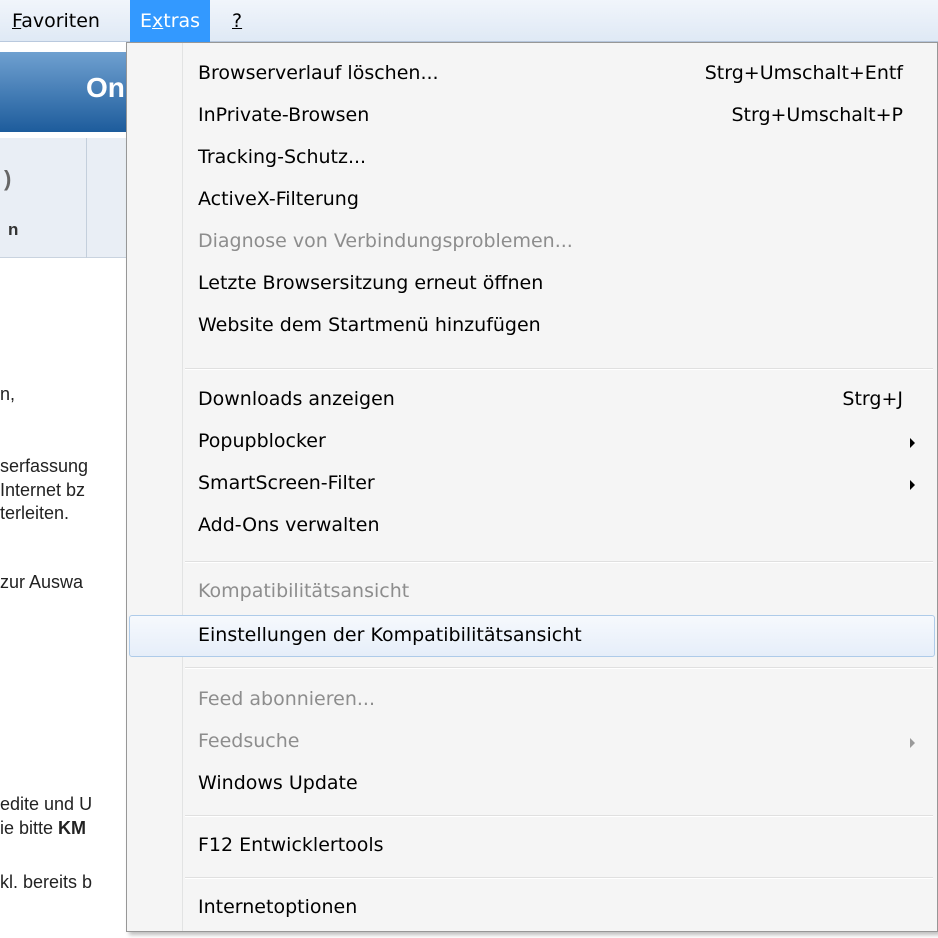 The image size is (938, 938). I want to click on page-text: edite und U, so click(46, 804).